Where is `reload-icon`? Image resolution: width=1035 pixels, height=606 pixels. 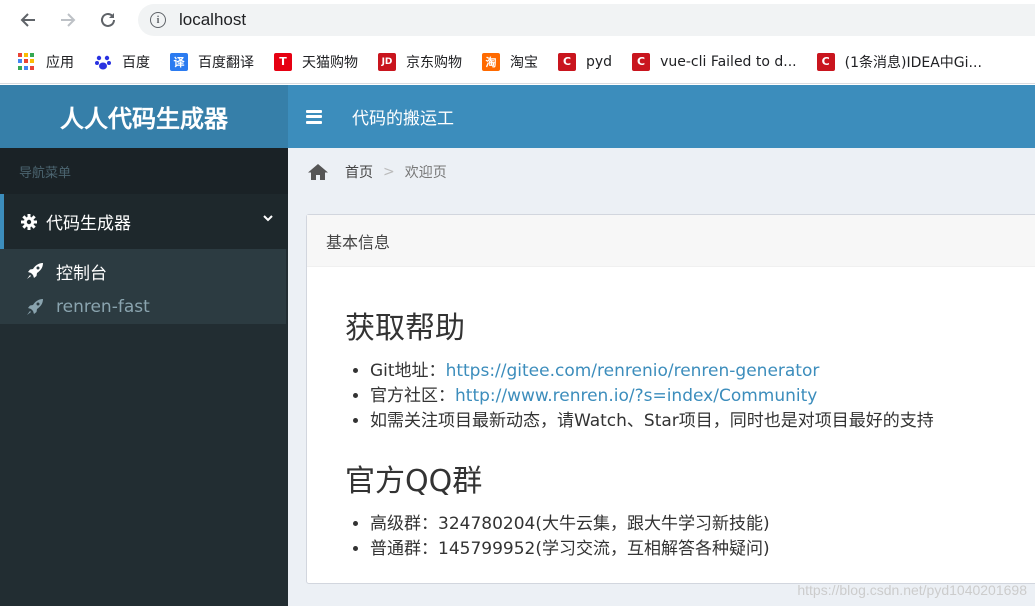
reload-icon is located at coordinates (108, 20).